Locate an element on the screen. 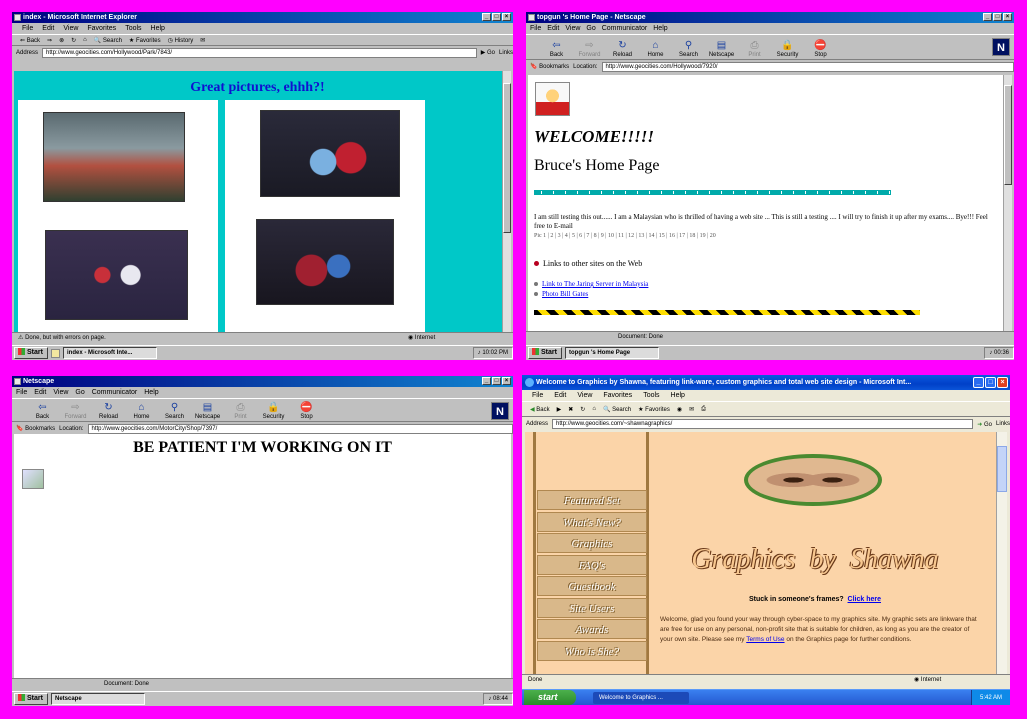  history-button: ◷ History is located at coordinates (181, 40).